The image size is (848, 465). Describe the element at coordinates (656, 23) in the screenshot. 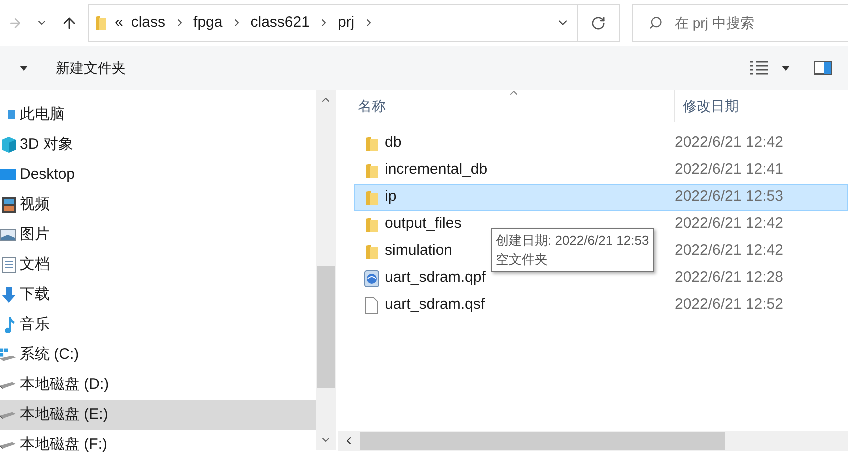

I see `search-icon` at that location.